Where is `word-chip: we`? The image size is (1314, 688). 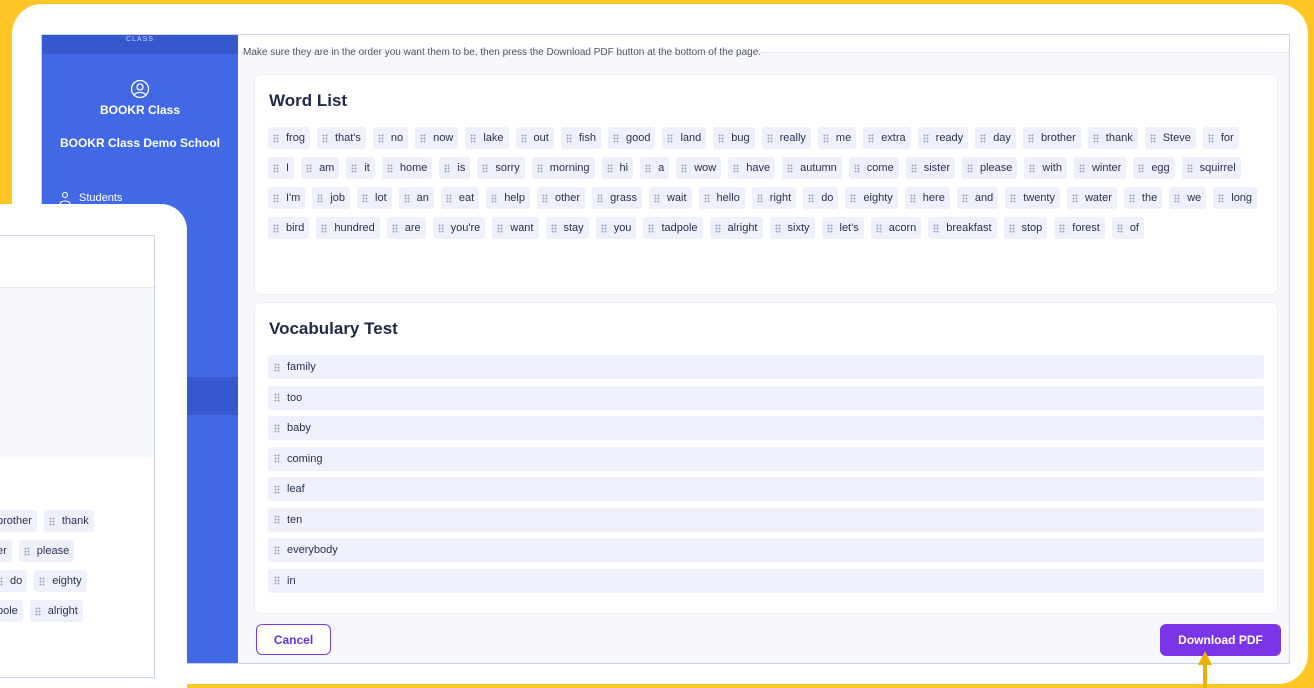 word-chip: we is located at coordinates (1188, 198).